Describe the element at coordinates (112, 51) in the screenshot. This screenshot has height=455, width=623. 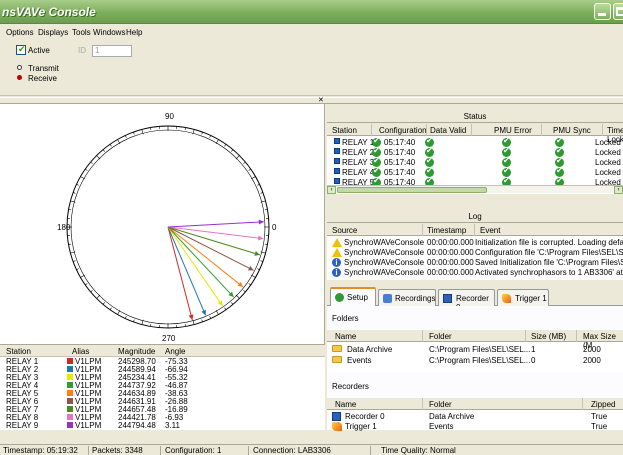
I see `id-input: 1` at that location.